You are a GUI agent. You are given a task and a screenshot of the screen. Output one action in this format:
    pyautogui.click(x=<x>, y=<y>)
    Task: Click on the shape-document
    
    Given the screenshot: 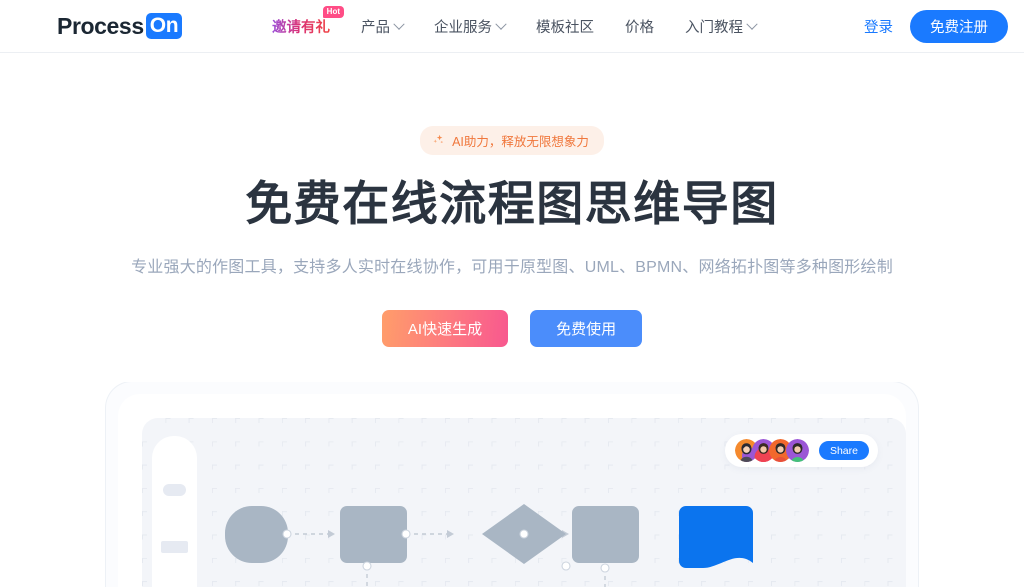 What is the action you would take?
    pyautogui.click(x=716, y=537)
    